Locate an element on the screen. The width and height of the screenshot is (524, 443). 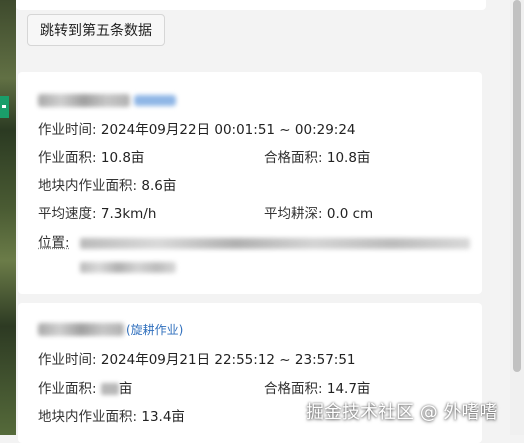
average-speed-label: 平均速度: is located at coordinates (67, 214).